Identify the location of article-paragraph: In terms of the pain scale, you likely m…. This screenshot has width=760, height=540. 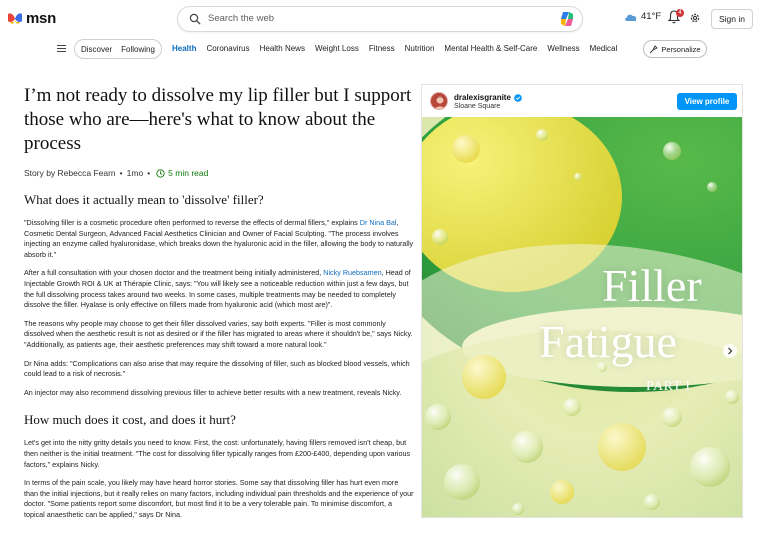
(219, 498).